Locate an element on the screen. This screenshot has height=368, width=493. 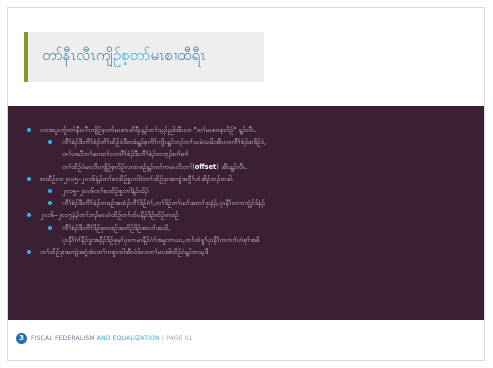
footer-page: | PAGE 01 is located at coordinates (176, 338).